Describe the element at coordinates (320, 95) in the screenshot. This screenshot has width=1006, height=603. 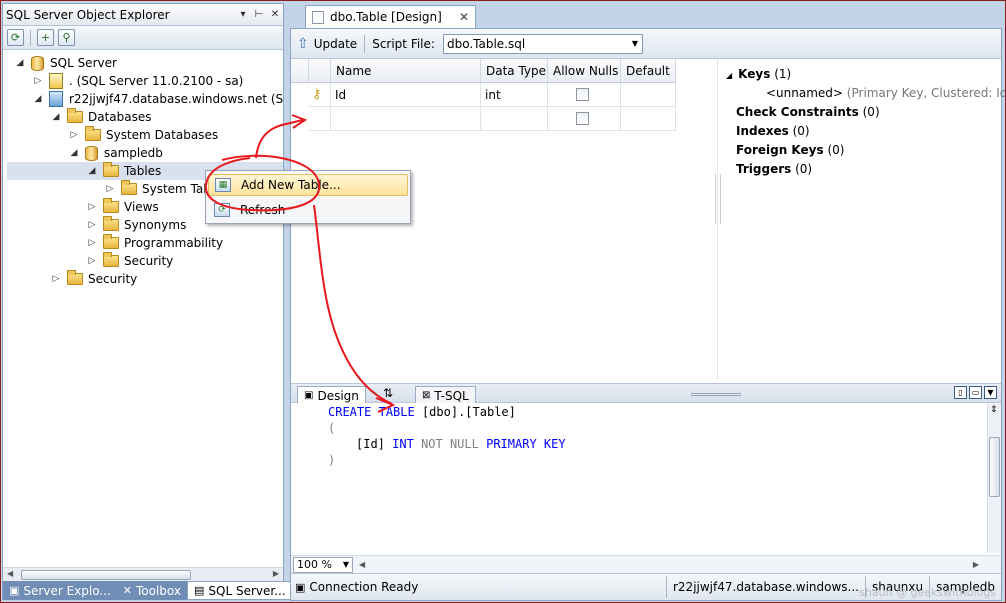
I see `row-selector: ⚷` at that location.